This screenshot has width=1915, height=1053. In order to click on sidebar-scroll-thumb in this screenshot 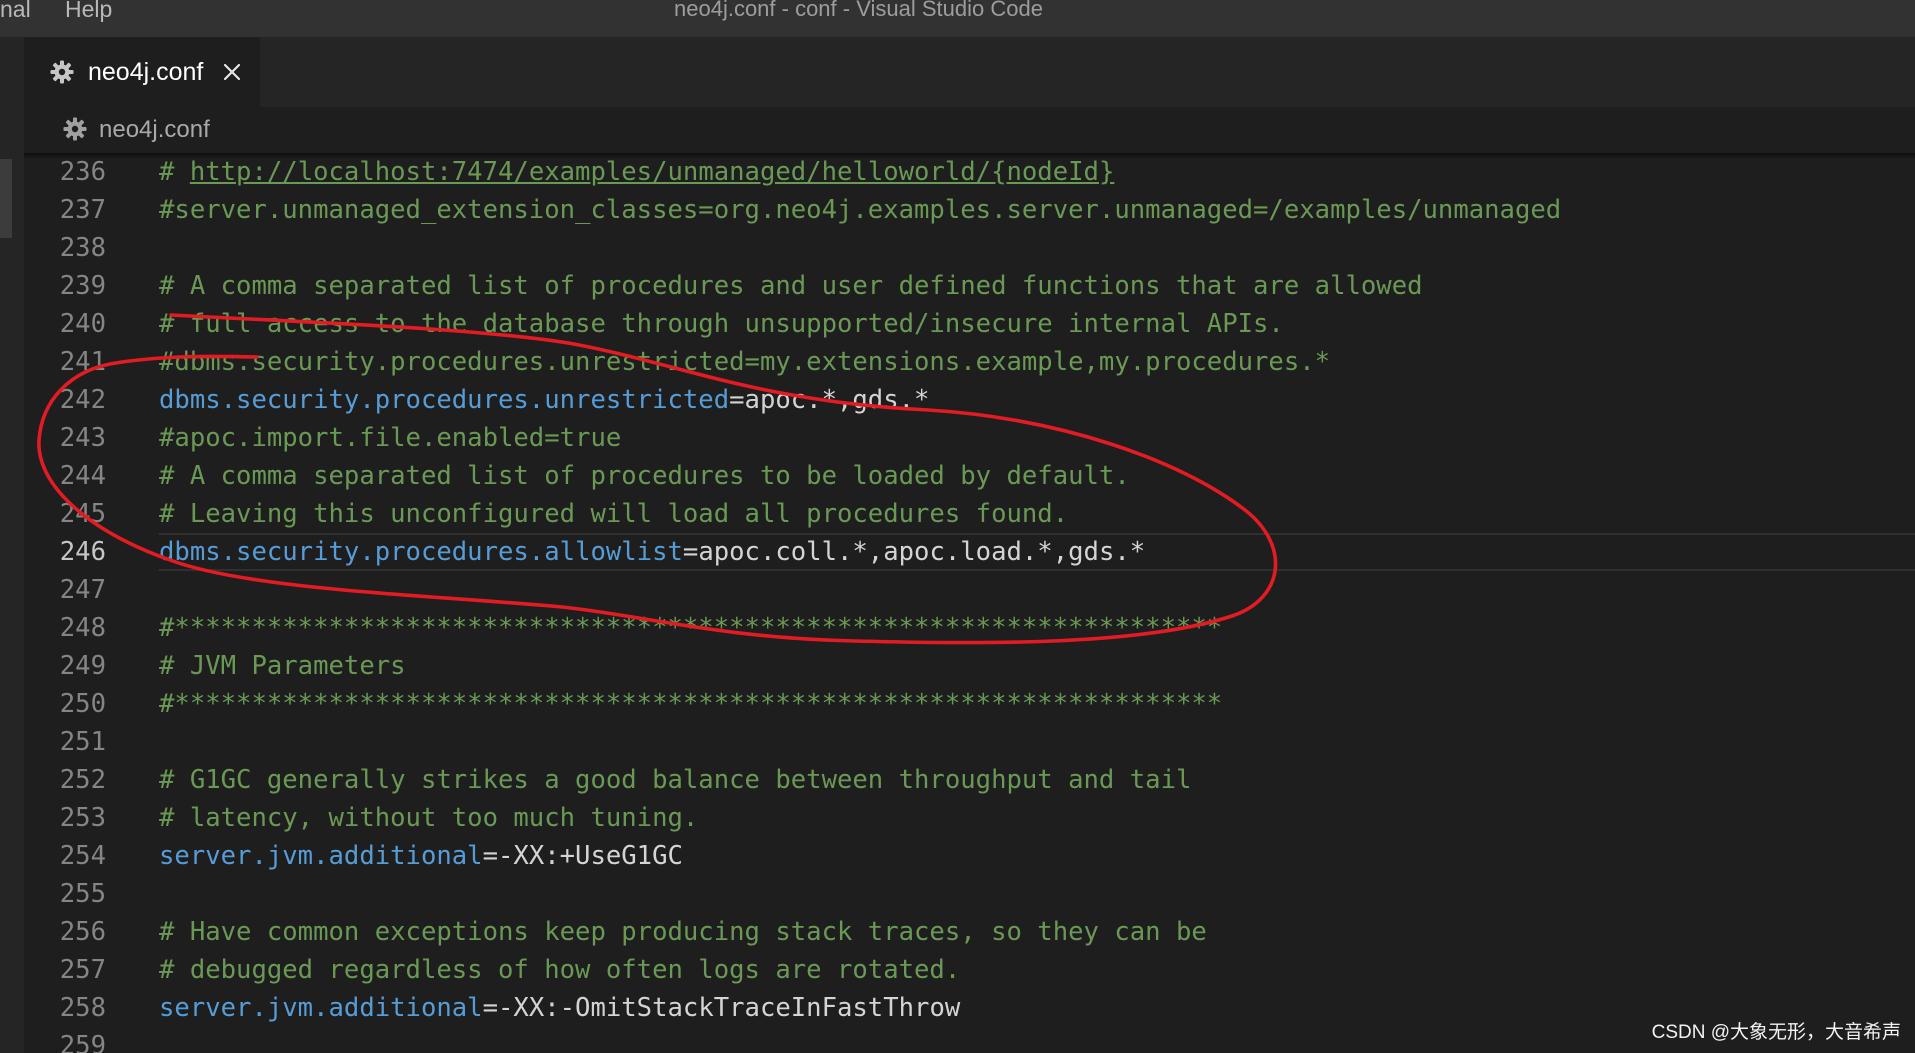, I will do `click(6, 198)`.